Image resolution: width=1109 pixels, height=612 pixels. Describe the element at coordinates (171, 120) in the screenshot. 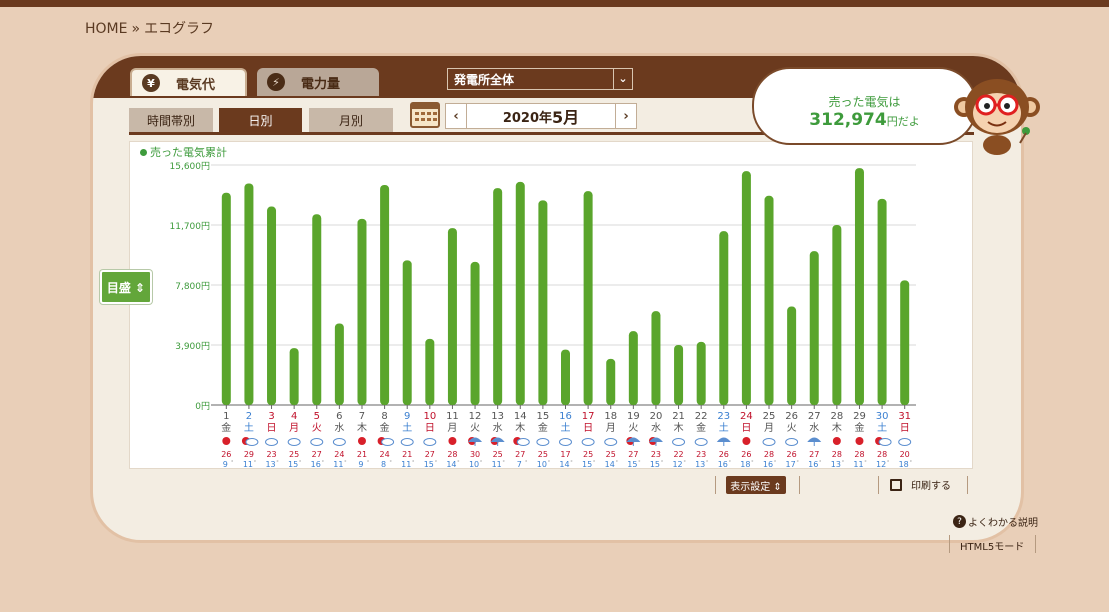

I see `tab-hourly: 時間帯別` at that location.